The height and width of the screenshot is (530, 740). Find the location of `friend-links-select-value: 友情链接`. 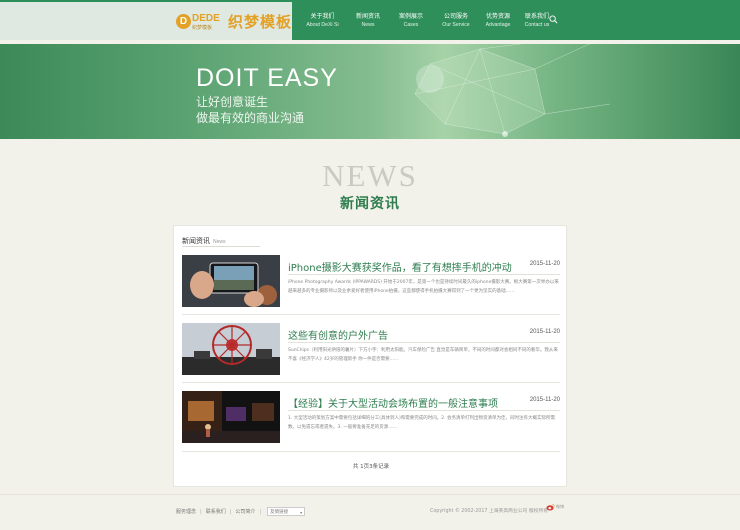

friend-links-select-value: 友情链接 is located at coordinates (279, 512).